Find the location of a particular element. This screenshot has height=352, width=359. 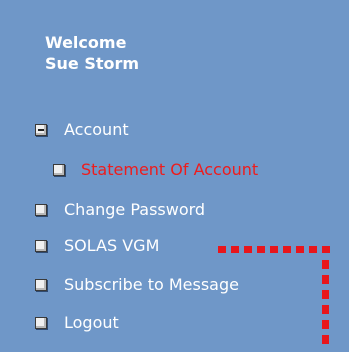

user-name: Sue Storm is located at coordinates (92, 63).